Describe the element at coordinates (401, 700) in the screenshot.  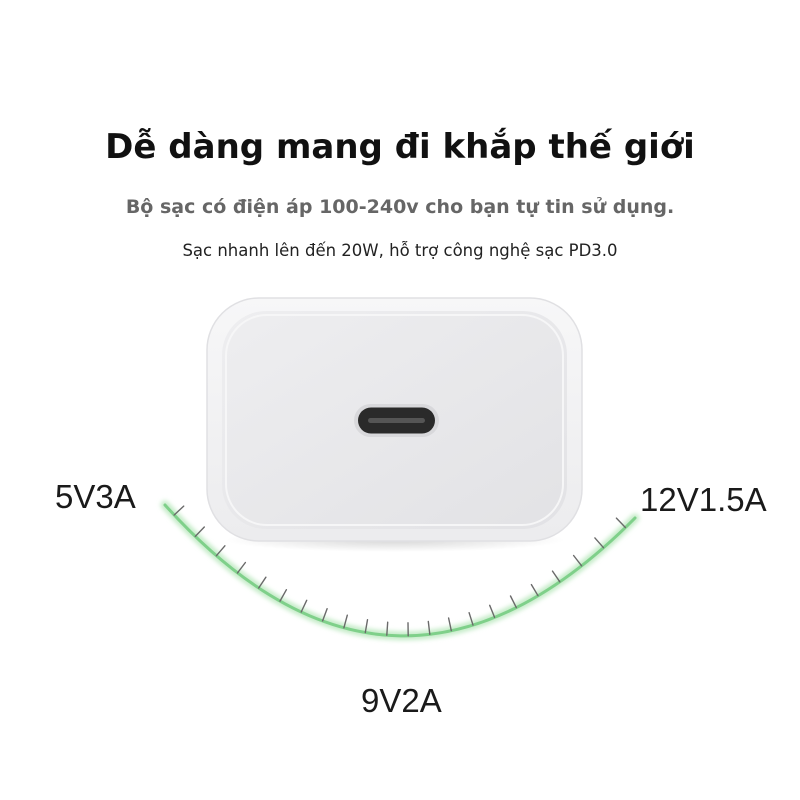
I see `mode-label-9v2a: 9V2A` at that location.